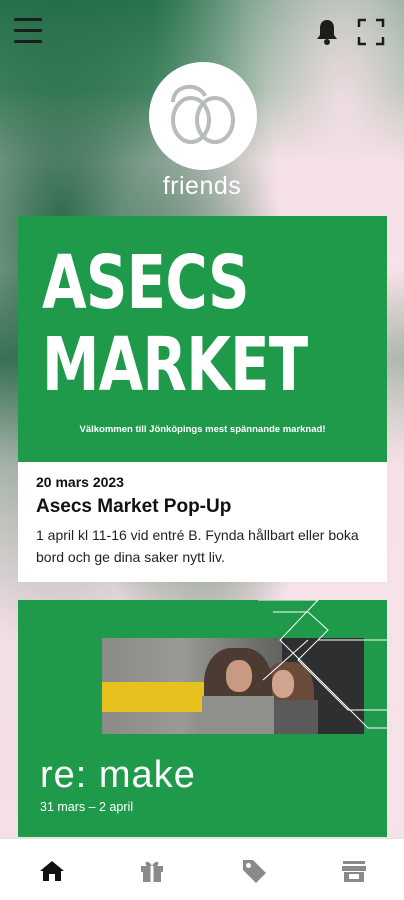  I want to click on remake-date: 31 mars – 2 april, so click(87, 807).